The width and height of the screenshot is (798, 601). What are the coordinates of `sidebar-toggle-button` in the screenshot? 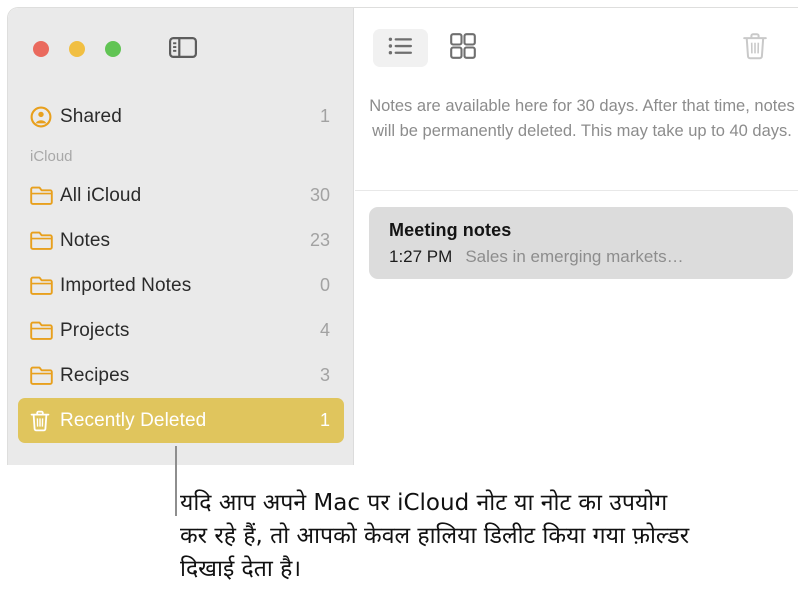 It's located at (182, 49).